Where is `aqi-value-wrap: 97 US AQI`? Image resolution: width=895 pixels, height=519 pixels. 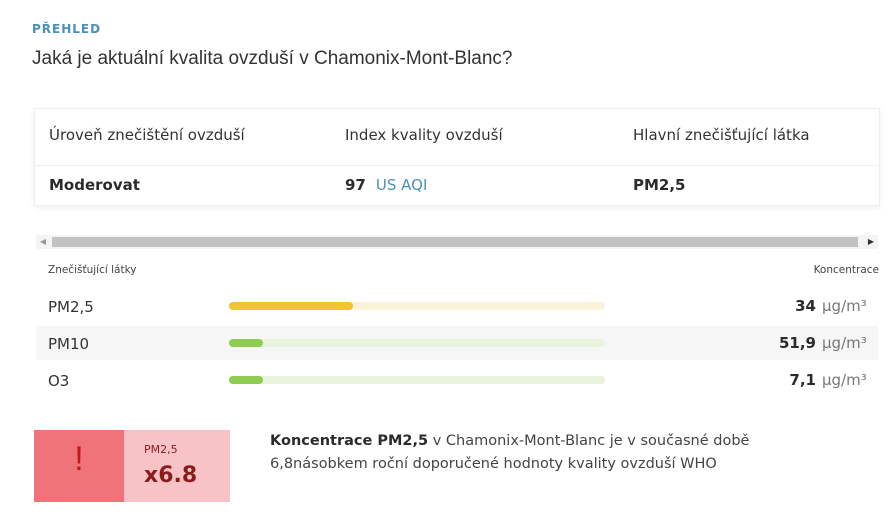
aqi-value-wrap: 97 US AQI is located at coordinates (386, 185).